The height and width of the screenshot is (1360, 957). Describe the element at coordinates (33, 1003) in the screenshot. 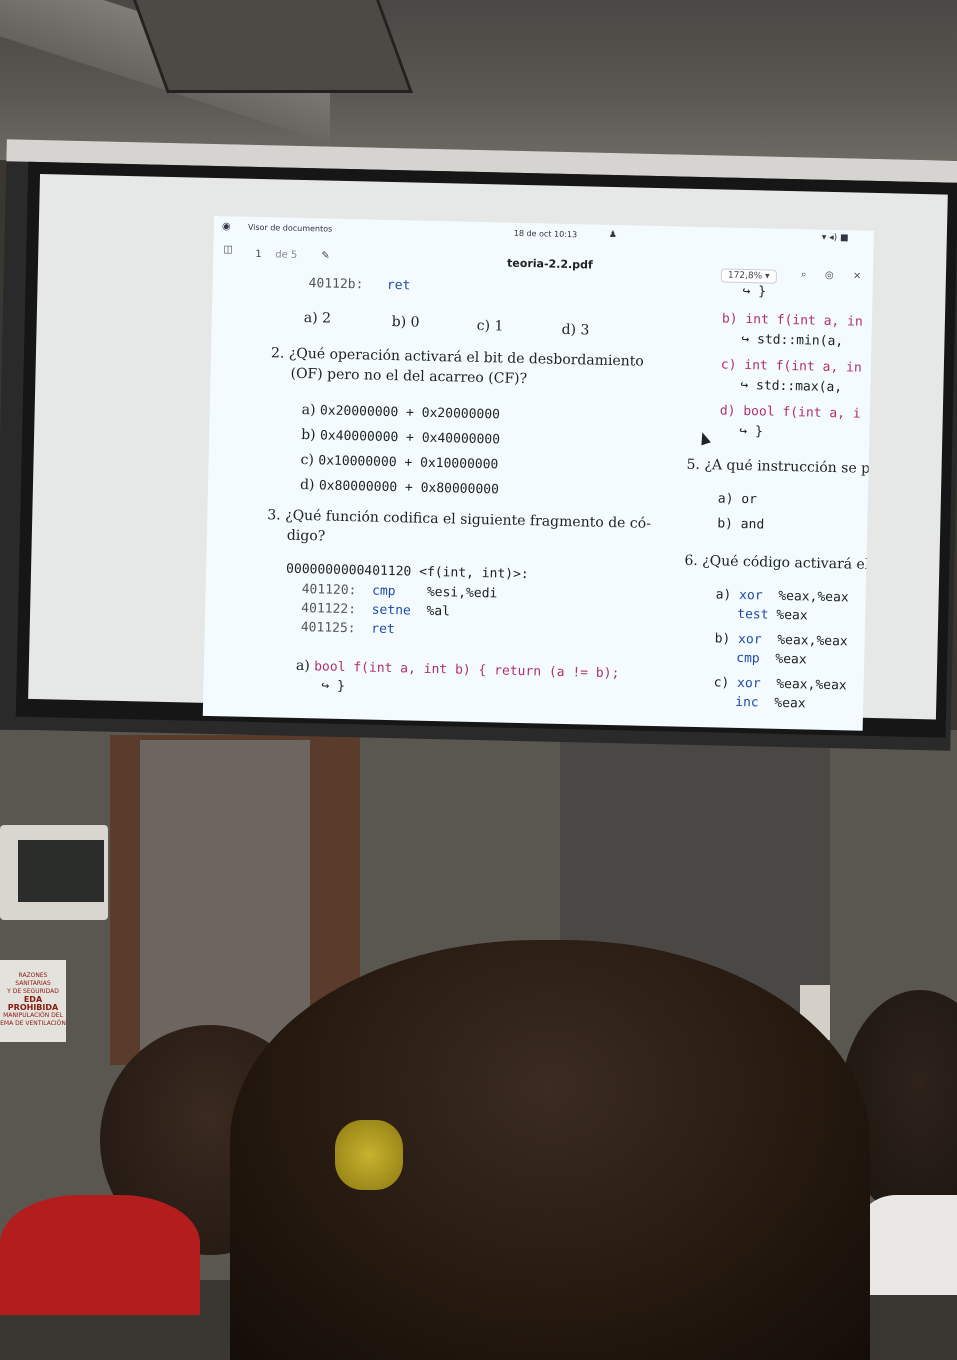

I see `sign-line-3: EDA PROHIBIDA` at that location.